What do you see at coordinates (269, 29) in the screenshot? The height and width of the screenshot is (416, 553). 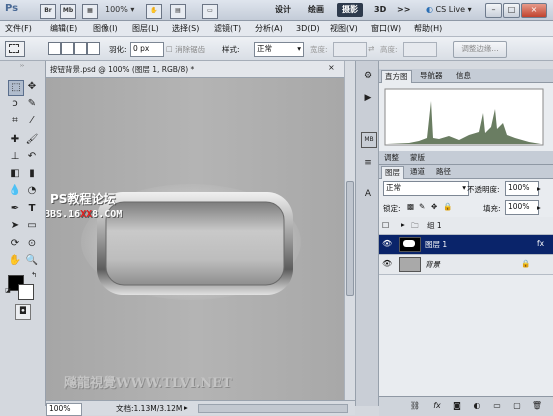 I see `menu-analysis: 分析(A)` at bounding box center [269, 29].